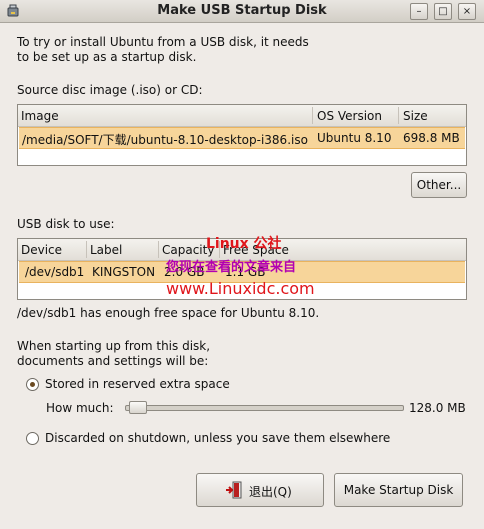  I want to click on source-list-header: Image OS Version Size, so click(242, 116).